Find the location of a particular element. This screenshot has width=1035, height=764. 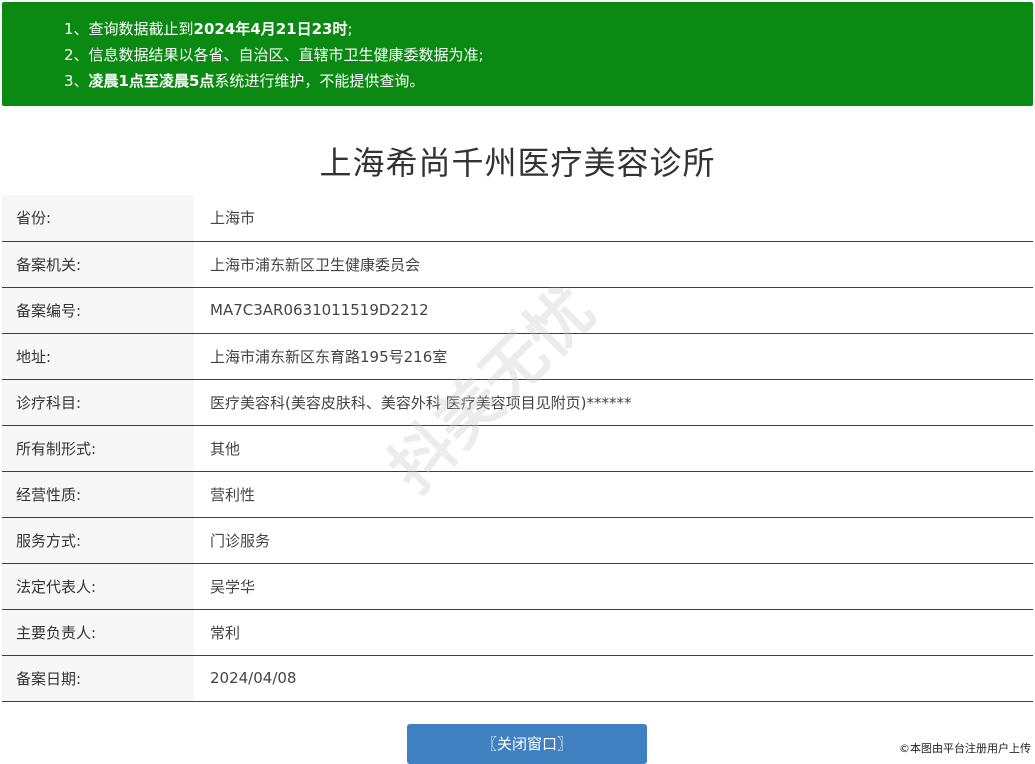

row-label: 省份: is located at coordinates (98, 218).